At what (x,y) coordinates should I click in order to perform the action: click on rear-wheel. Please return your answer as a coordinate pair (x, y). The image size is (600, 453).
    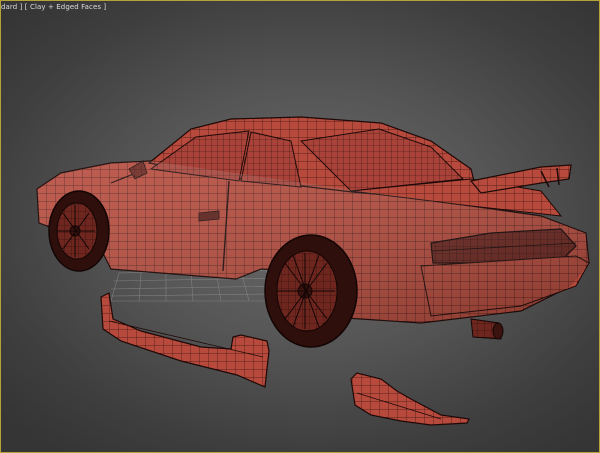
    Looking at the image, I should click on (311, 291).